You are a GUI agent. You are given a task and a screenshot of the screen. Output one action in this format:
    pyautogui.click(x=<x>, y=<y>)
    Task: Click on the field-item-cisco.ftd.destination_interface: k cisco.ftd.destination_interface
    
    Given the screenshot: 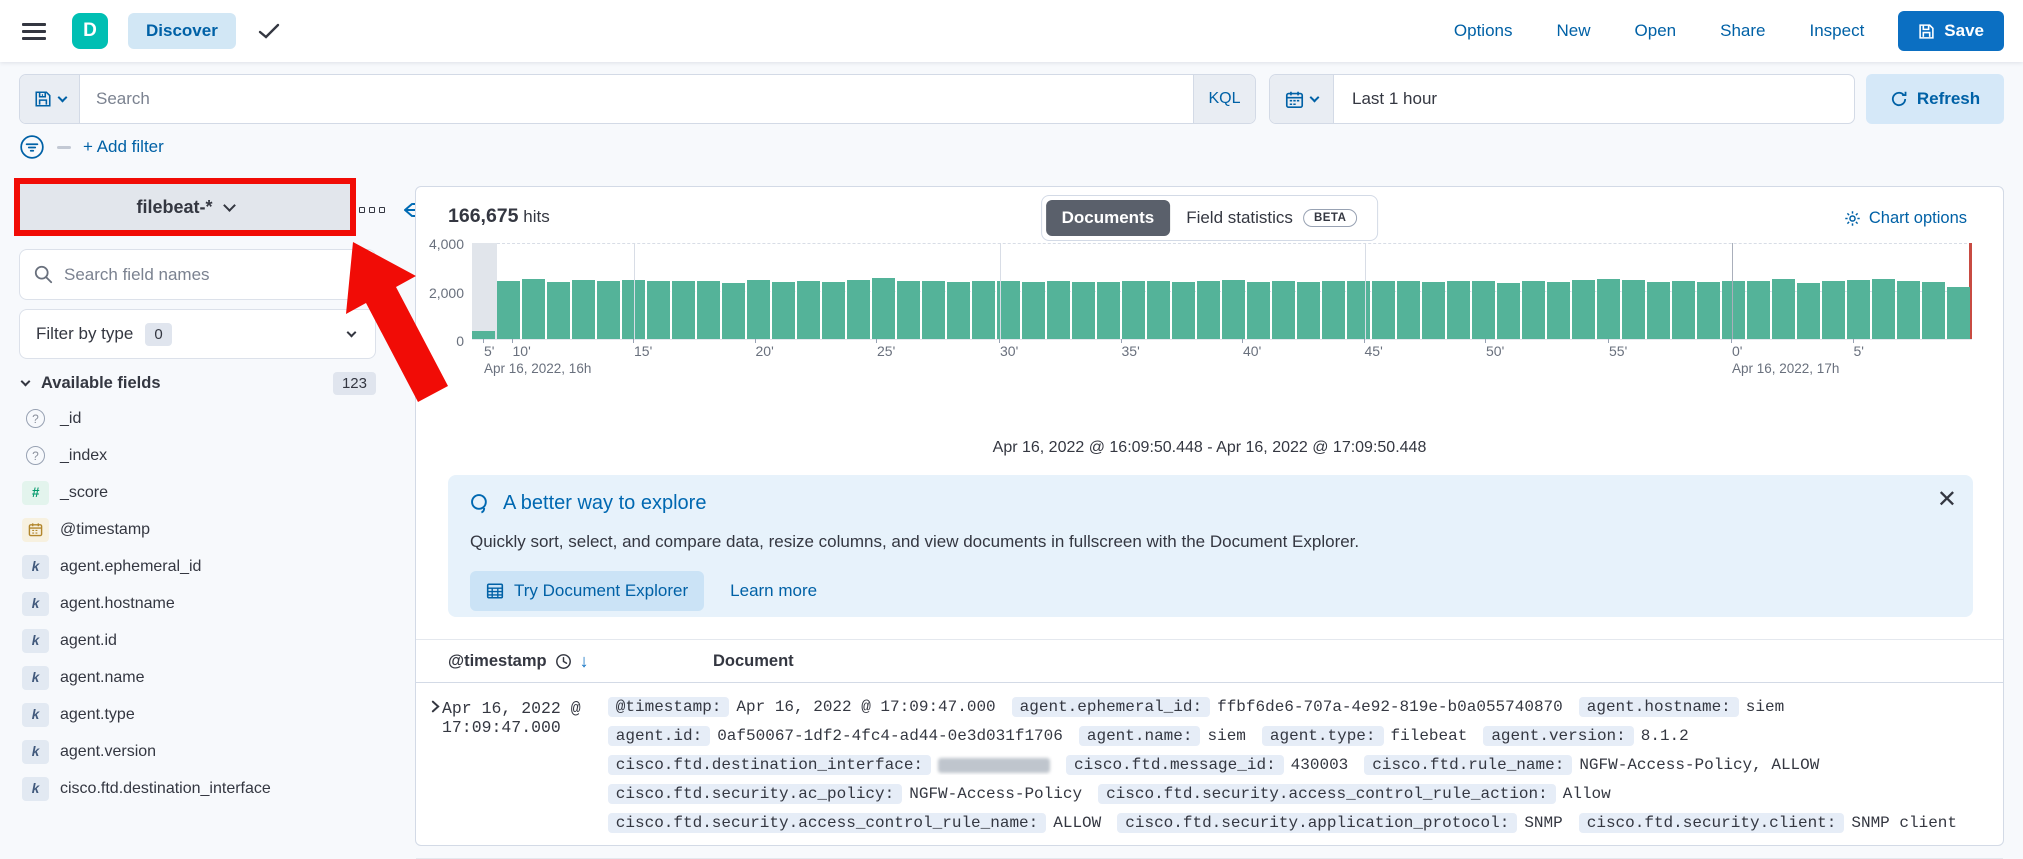 What is the action you would take?
    pyautogui.click(x=199, y=788)
    